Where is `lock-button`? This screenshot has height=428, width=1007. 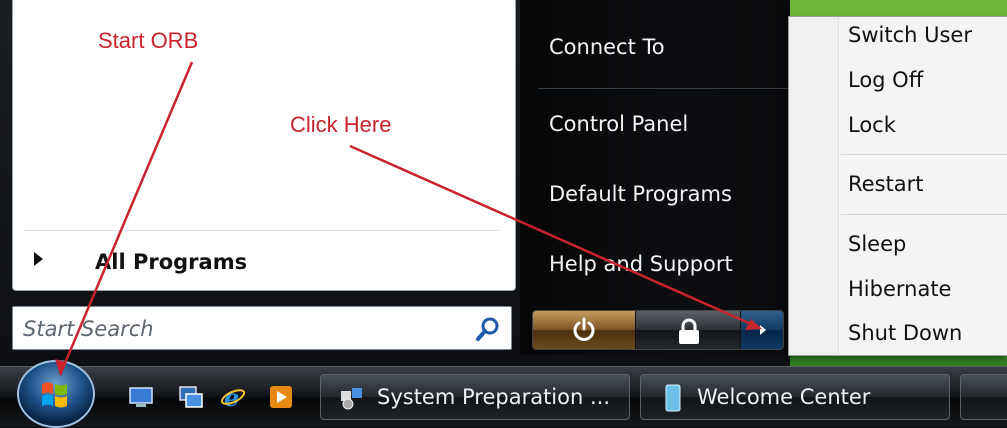
lock-button is located at coordinates (688, 330).